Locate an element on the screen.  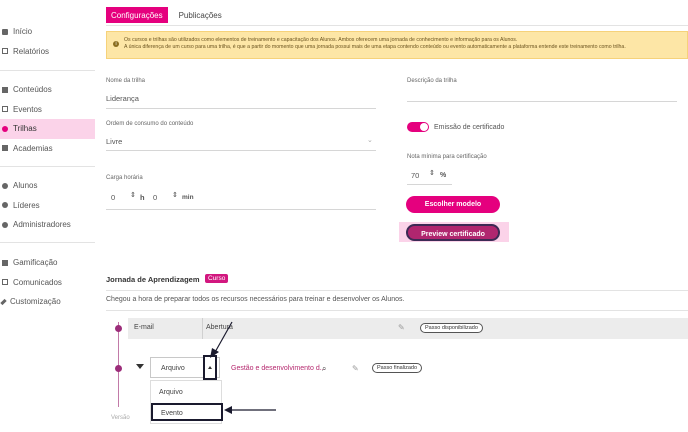
message-icon is located at coordinates (5, 282).